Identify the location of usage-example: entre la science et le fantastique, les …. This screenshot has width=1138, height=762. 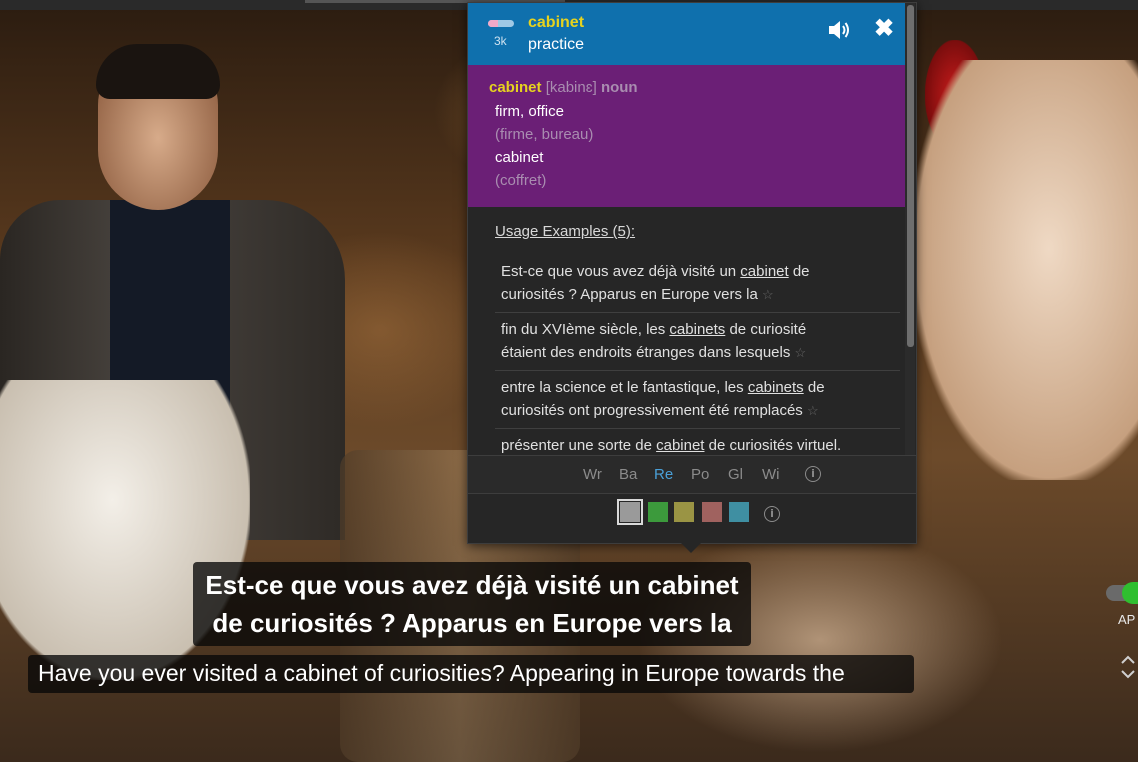
(697, 398).